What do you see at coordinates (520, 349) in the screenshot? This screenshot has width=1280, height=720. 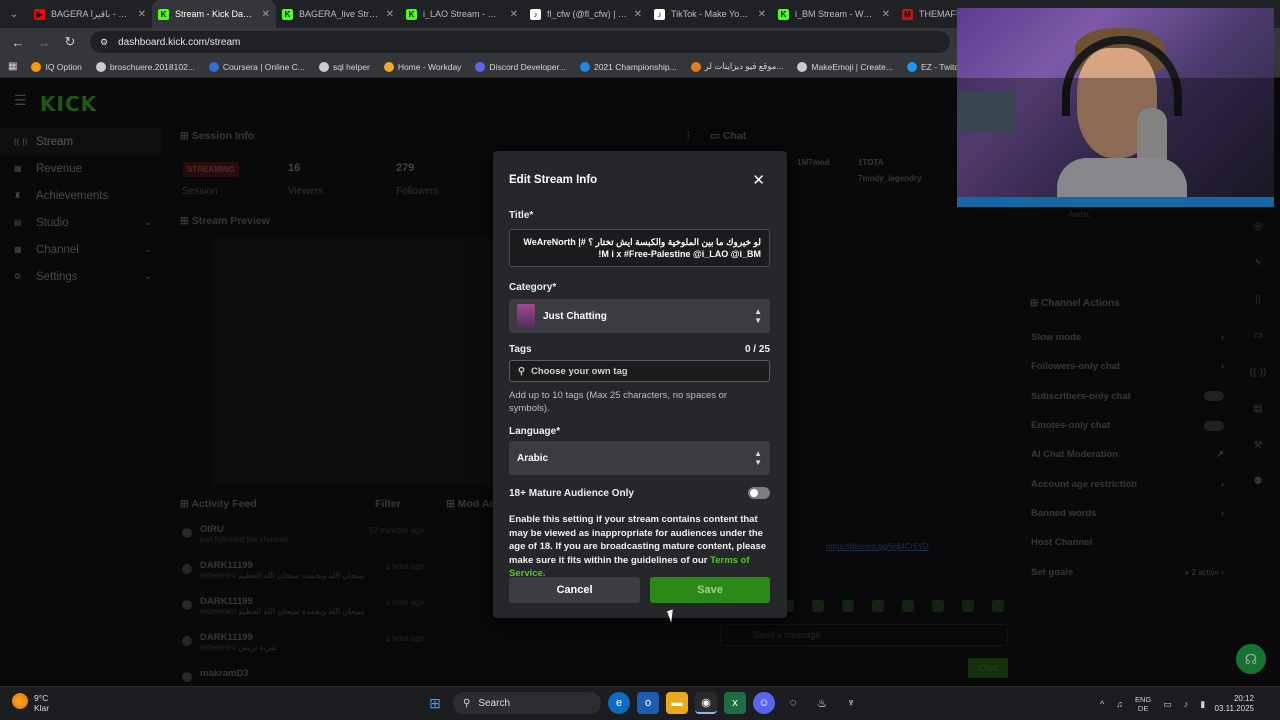 I see `tags-label: Tags` at bounding box center [520, 349].